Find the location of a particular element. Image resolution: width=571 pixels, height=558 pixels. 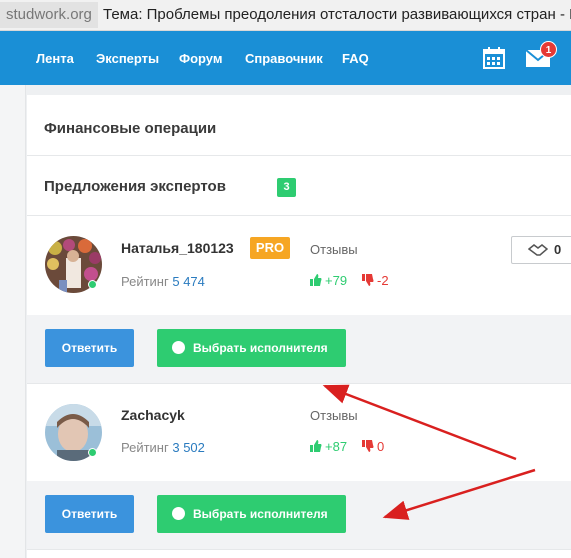

negative-count: -2 is located at coordinates (383, 280).